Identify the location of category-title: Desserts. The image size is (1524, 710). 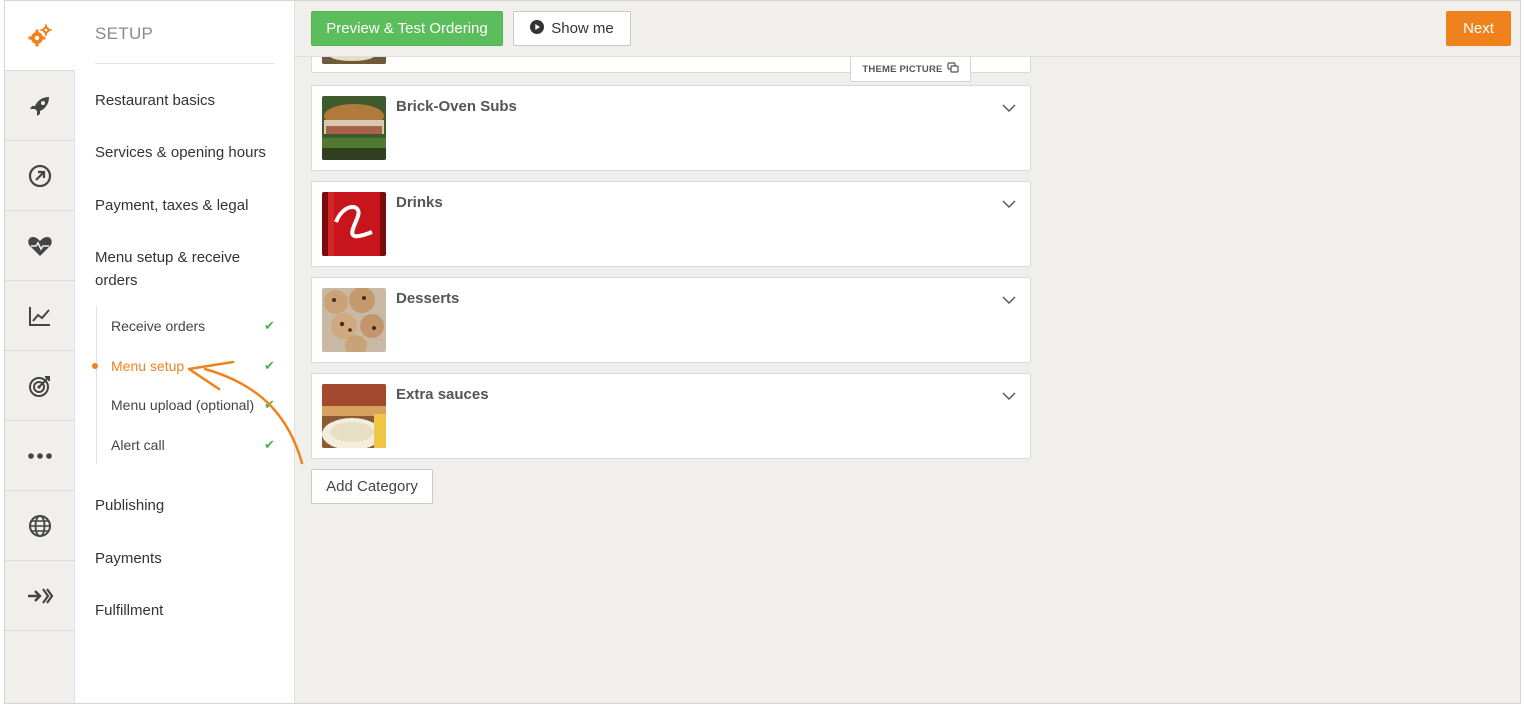
(428, 298).